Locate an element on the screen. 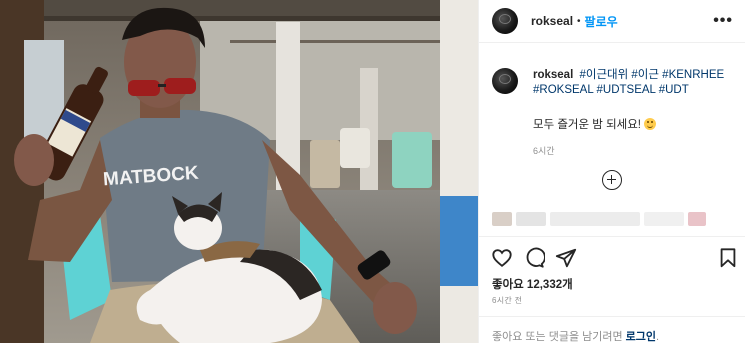 This screenshot has width=745, height=343. hashtag-link: #UDTSEAL is located at coordinates (626, 90).